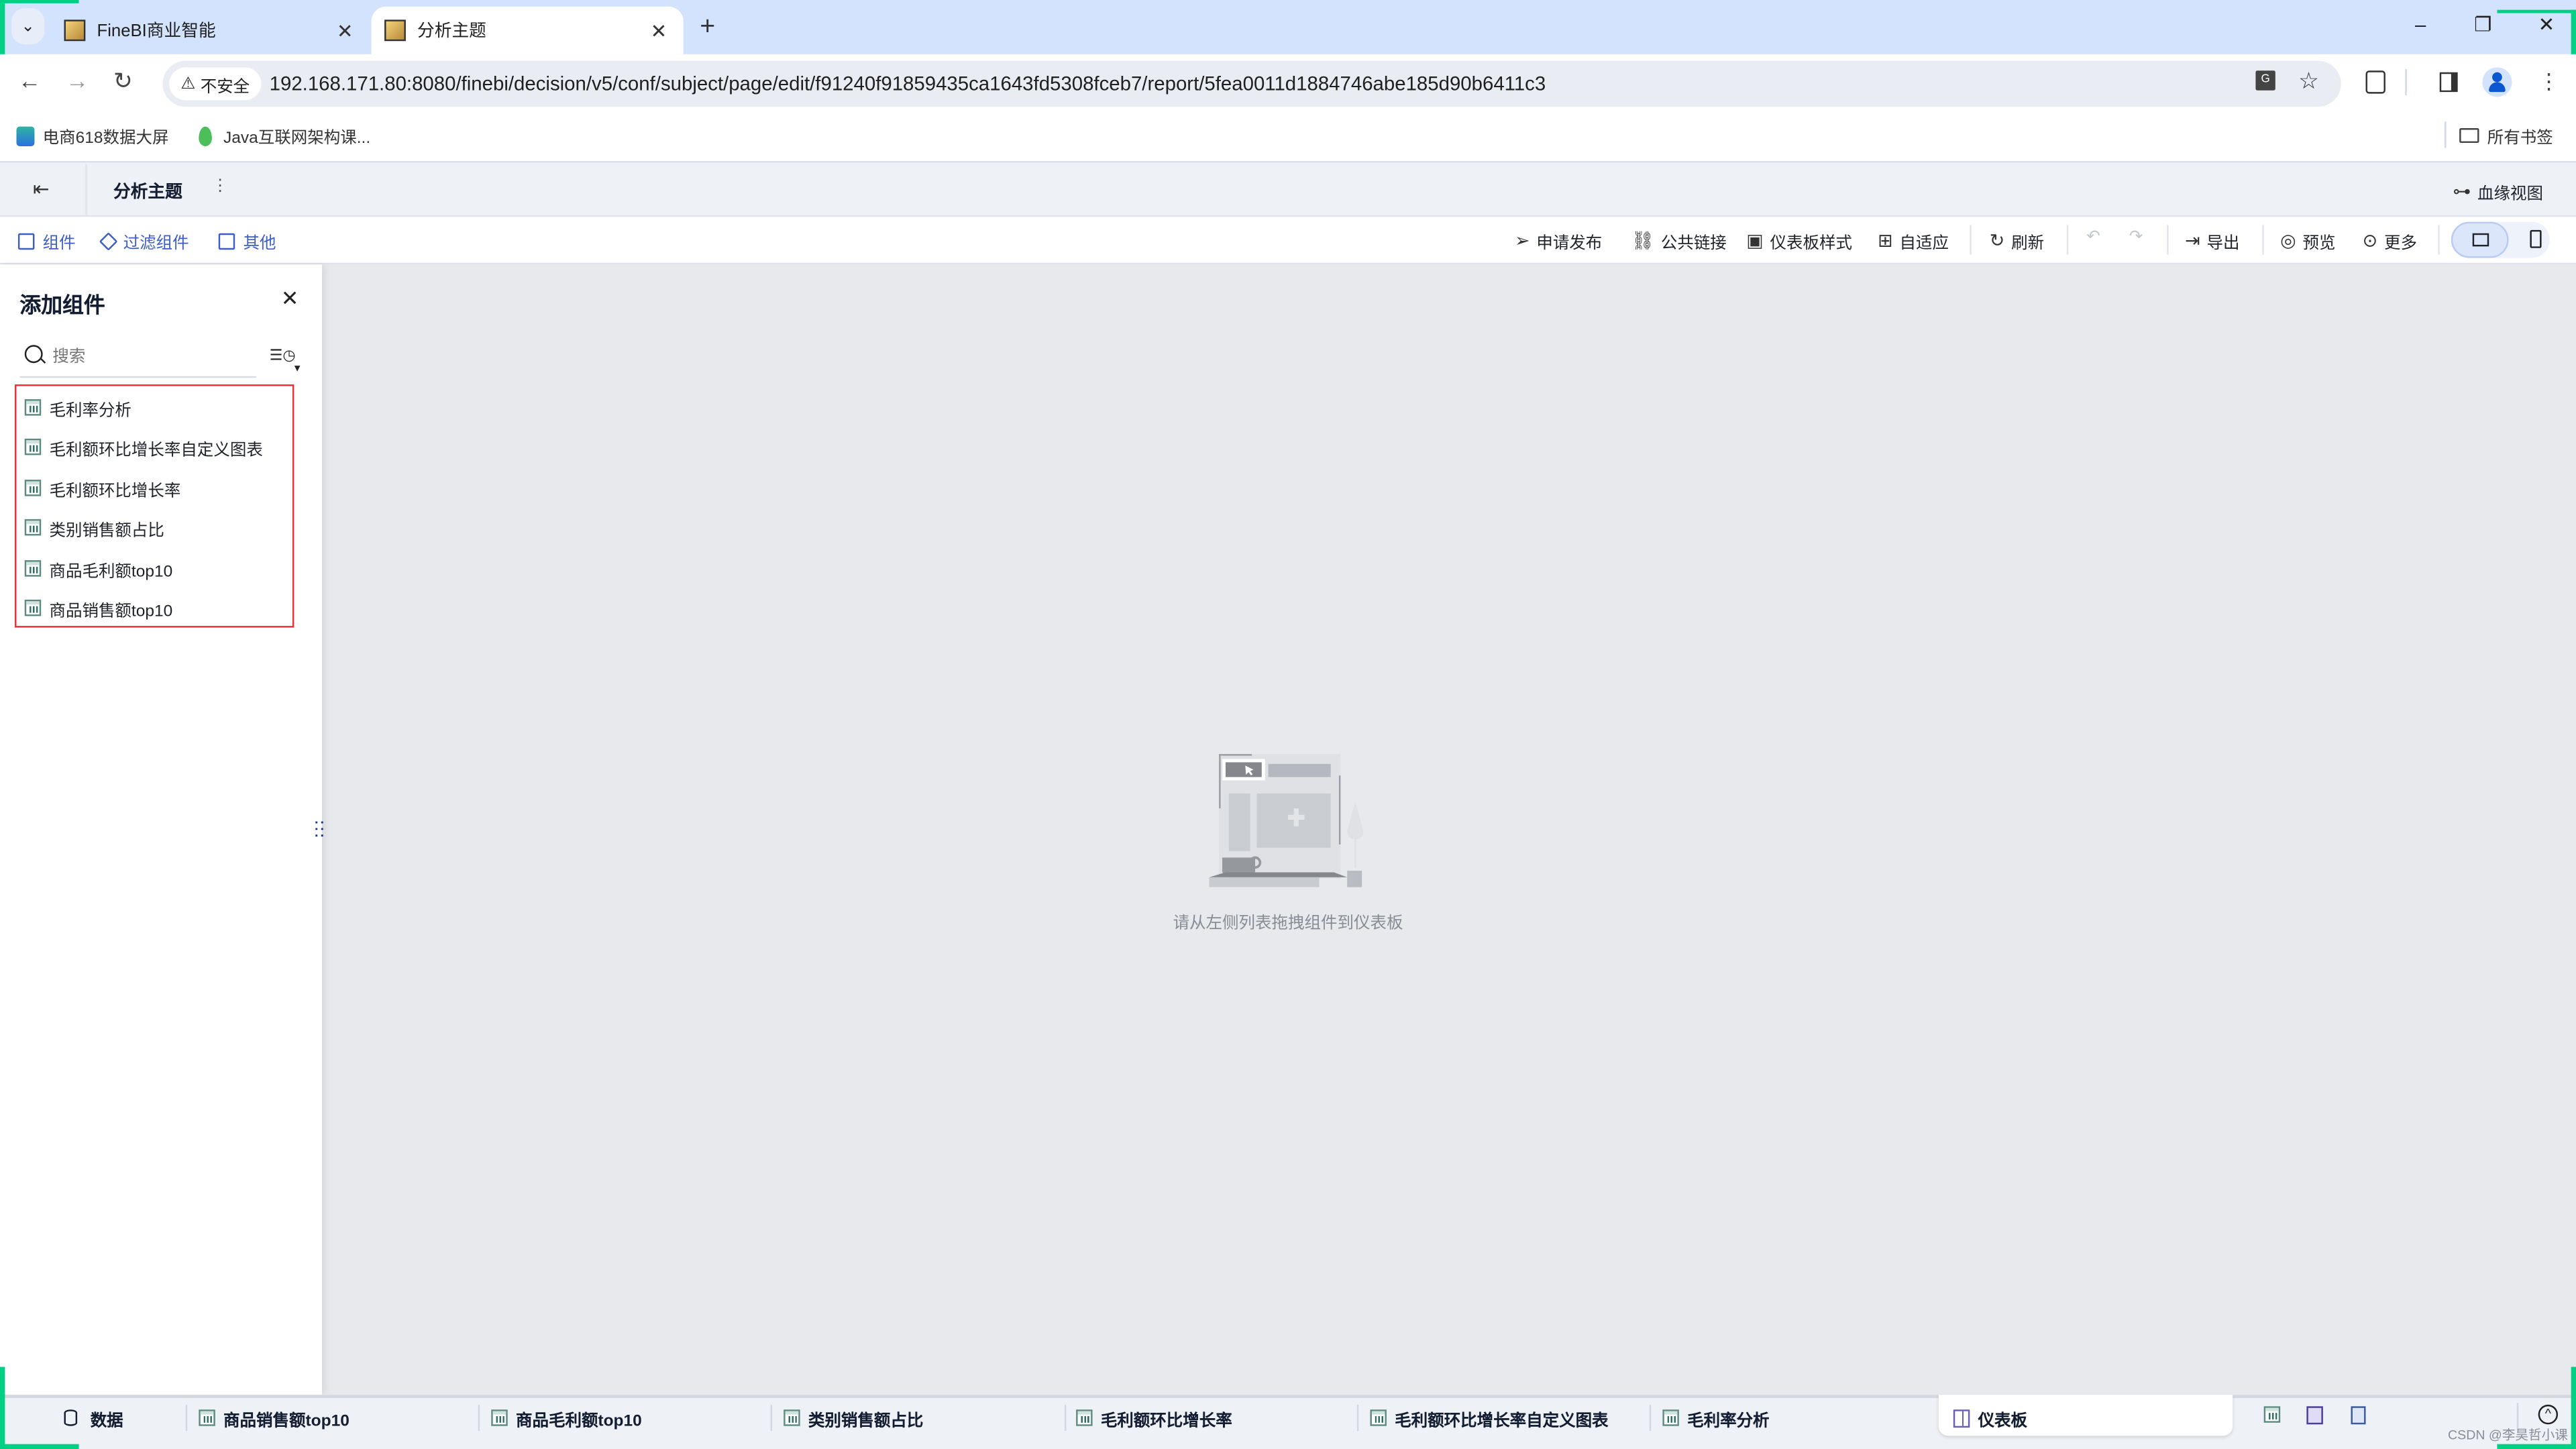 This screenshot has width=2576, height=1449. What do you see at coordinates (75, 30) in the screenshot?
I see `tomcat-favicon-icon` at bounding box center [75, 30].